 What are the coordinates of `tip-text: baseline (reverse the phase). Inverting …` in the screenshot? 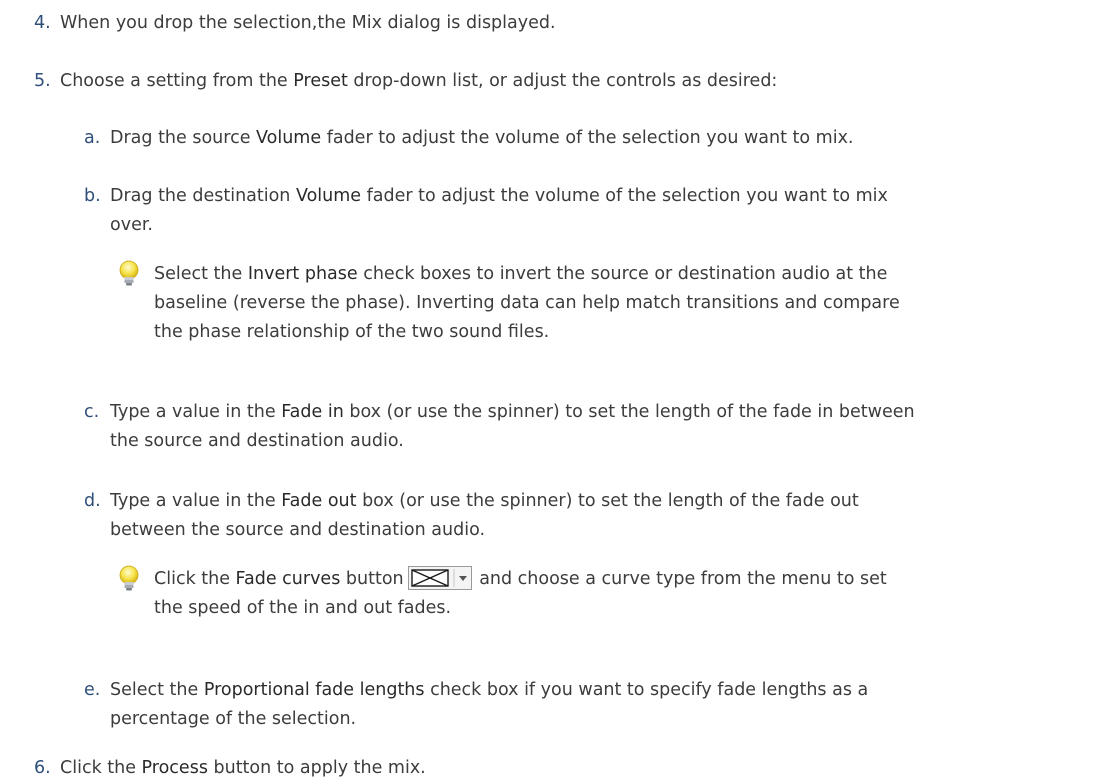 It's located at (527, 303).